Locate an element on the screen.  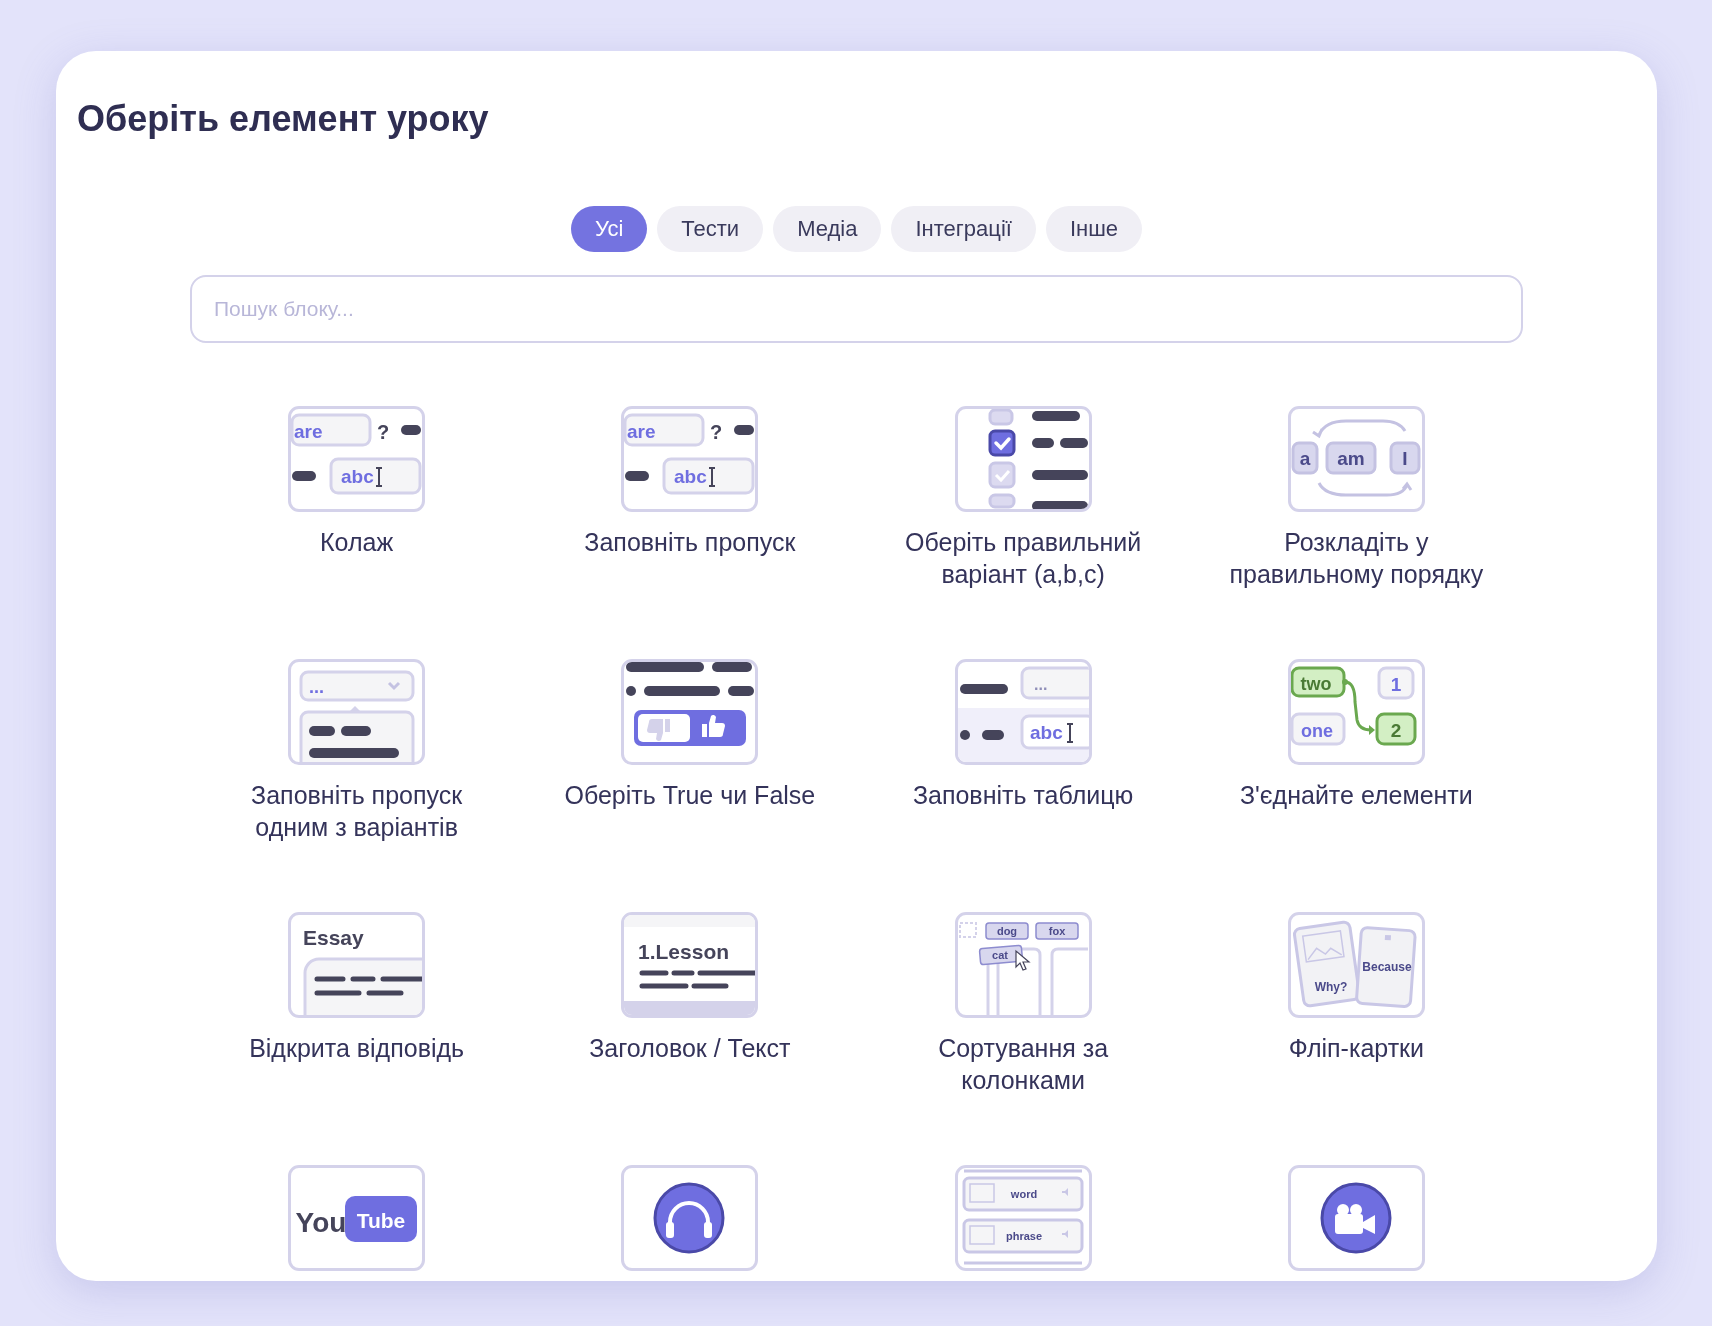
preview-word: You is located at coordinates (321, 1222).